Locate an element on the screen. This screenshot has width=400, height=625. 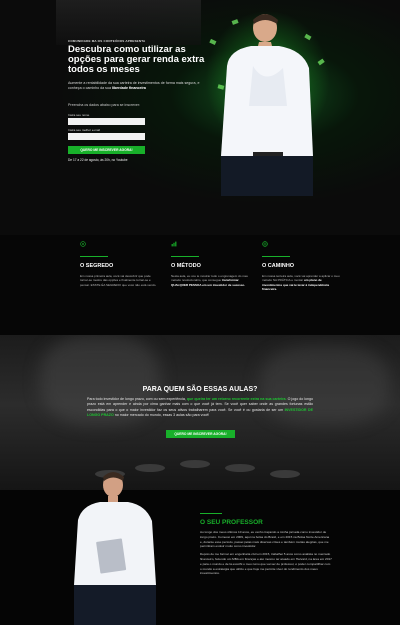
chart-icon is located at coordinates (174, 244).